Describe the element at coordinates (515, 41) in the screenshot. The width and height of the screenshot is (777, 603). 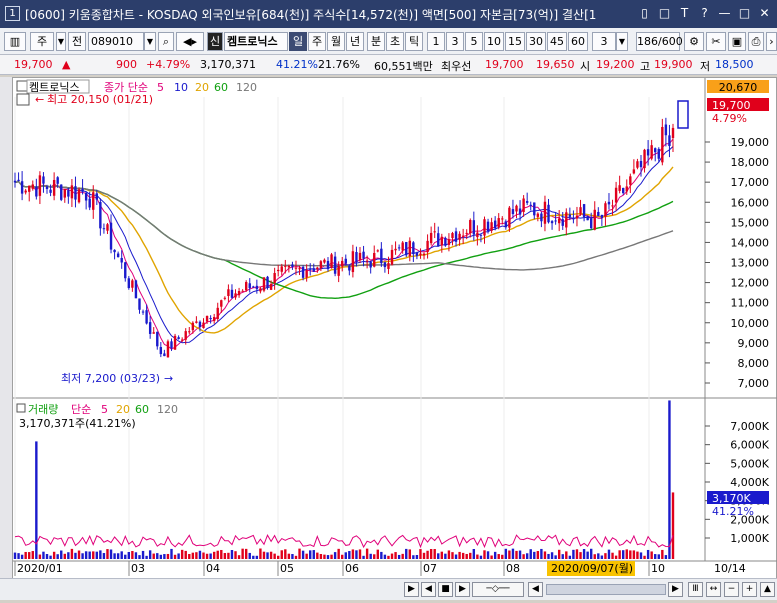
I see `interval-15: 15` at that location.